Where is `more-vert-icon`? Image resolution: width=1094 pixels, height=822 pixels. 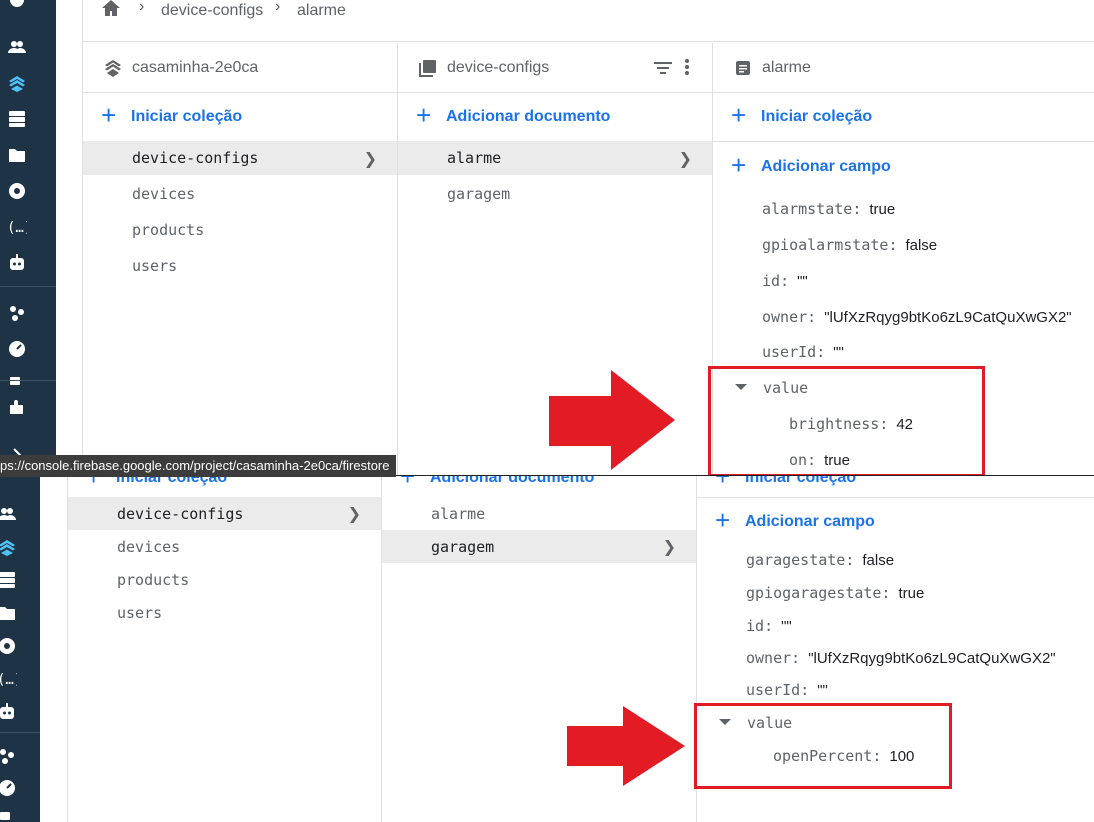 more-vert-icon is located at coordinates (687, 68).